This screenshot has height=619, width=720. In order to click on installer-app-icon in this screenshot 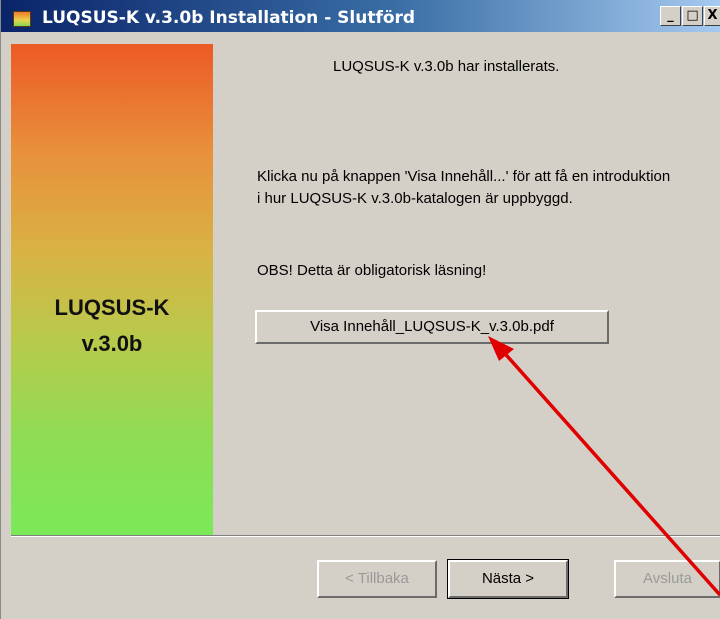, I will do `click(22, 19)`.